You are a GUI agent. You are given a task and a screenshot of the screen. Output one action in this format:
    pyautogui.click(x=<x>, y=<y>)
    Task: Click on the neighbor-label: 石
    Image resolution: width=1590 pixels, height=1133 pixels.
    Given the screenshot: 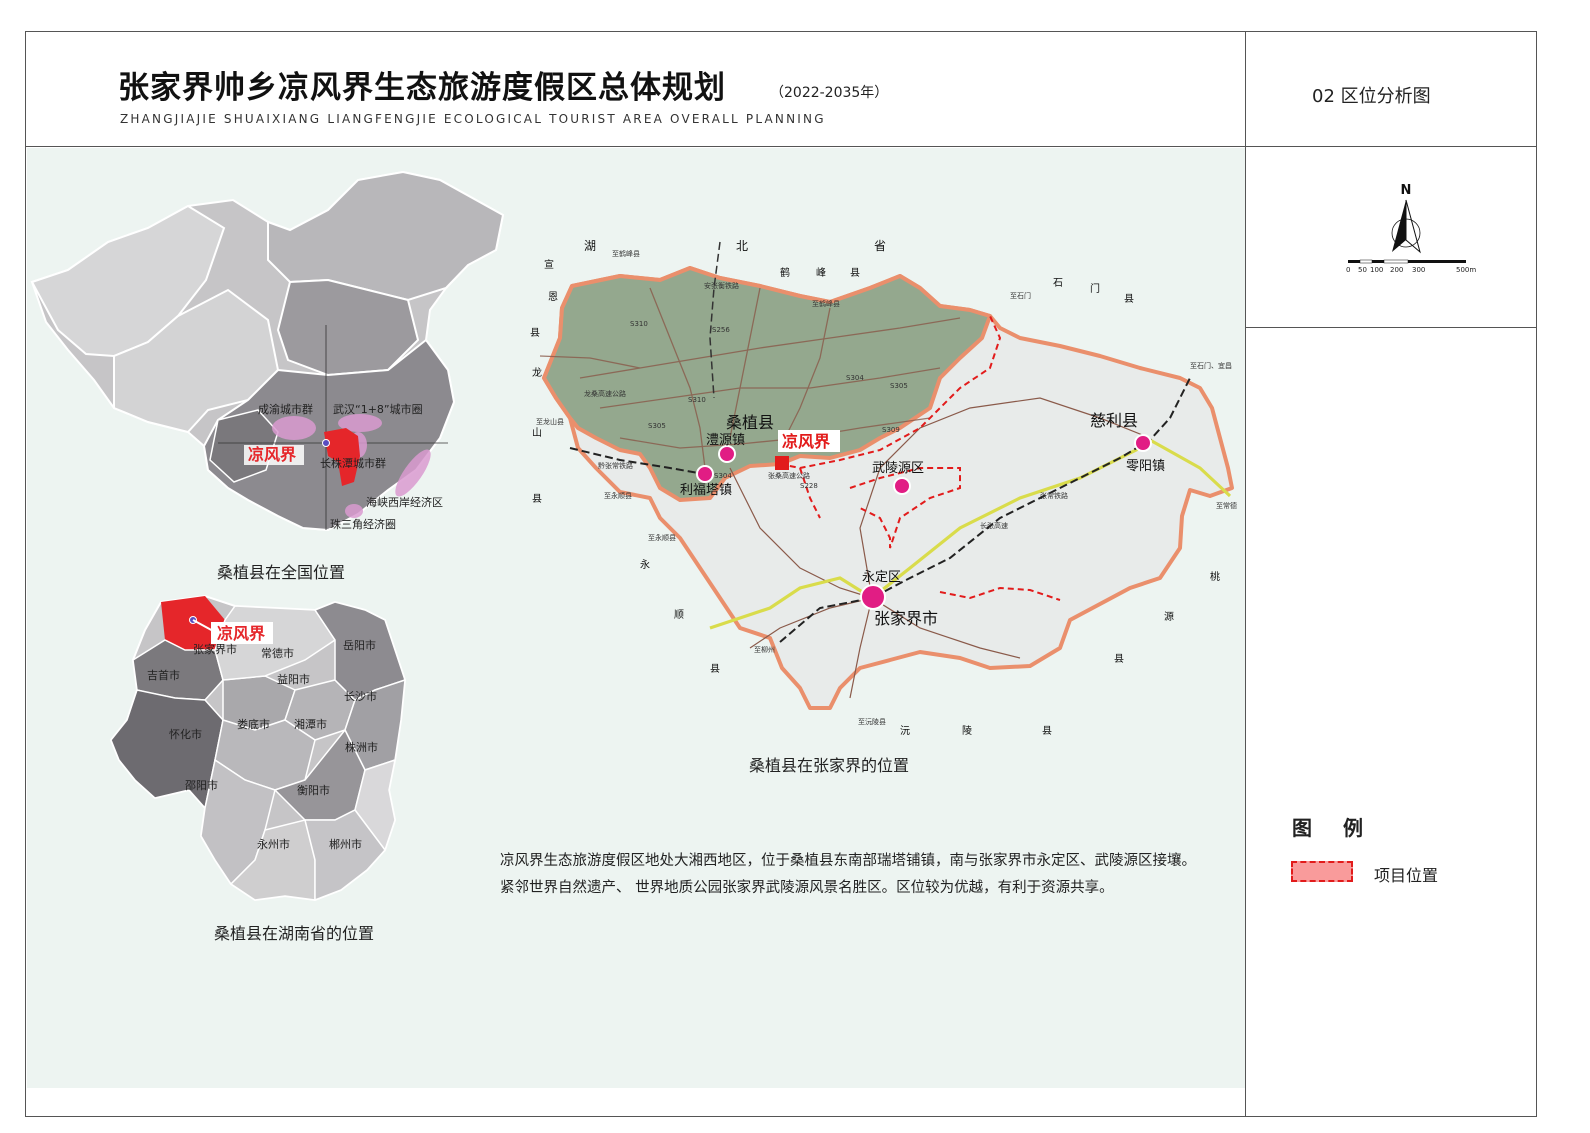 What is the action you would take?
    pyautogui.click(x=1058, y=283)
    